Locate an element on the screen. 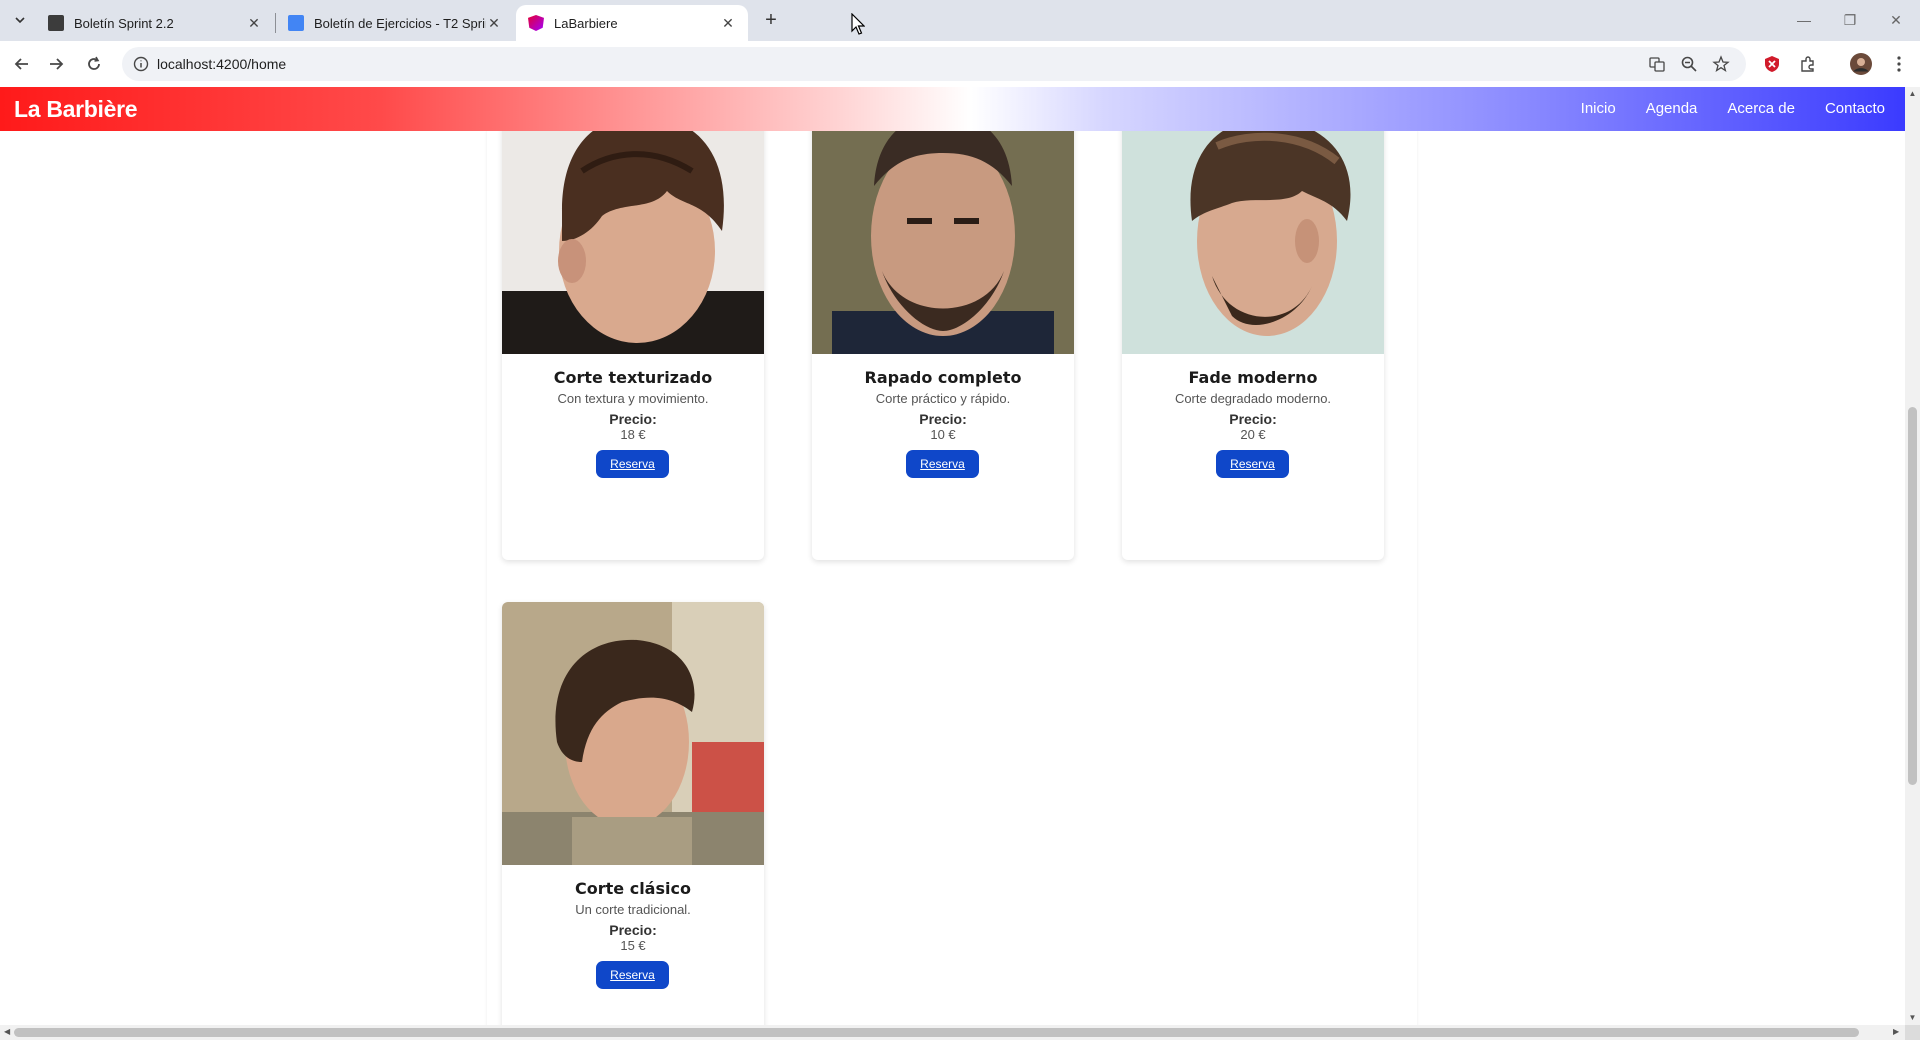  tab-boletin-ejercicios: Boletín de Ejercicios - T2 Sprint ✕ is located at coordinates (395, 23).